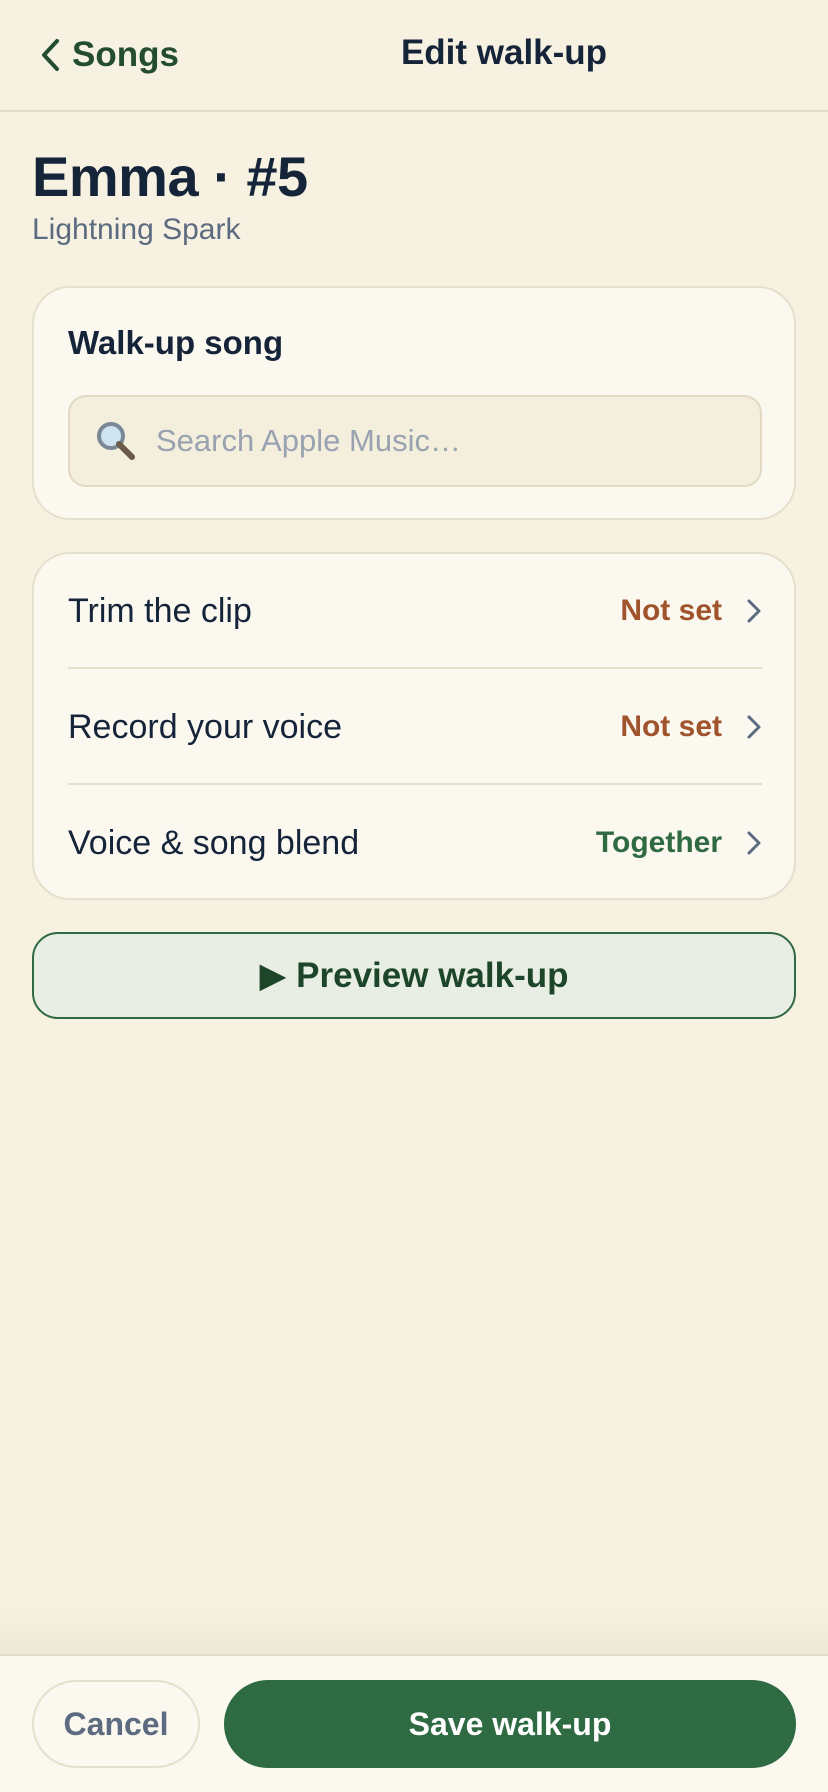  What do you see at coordinates (414, 1629) in the screenshot?
I see `footer-shadow` at bounding box center [414, 1629].